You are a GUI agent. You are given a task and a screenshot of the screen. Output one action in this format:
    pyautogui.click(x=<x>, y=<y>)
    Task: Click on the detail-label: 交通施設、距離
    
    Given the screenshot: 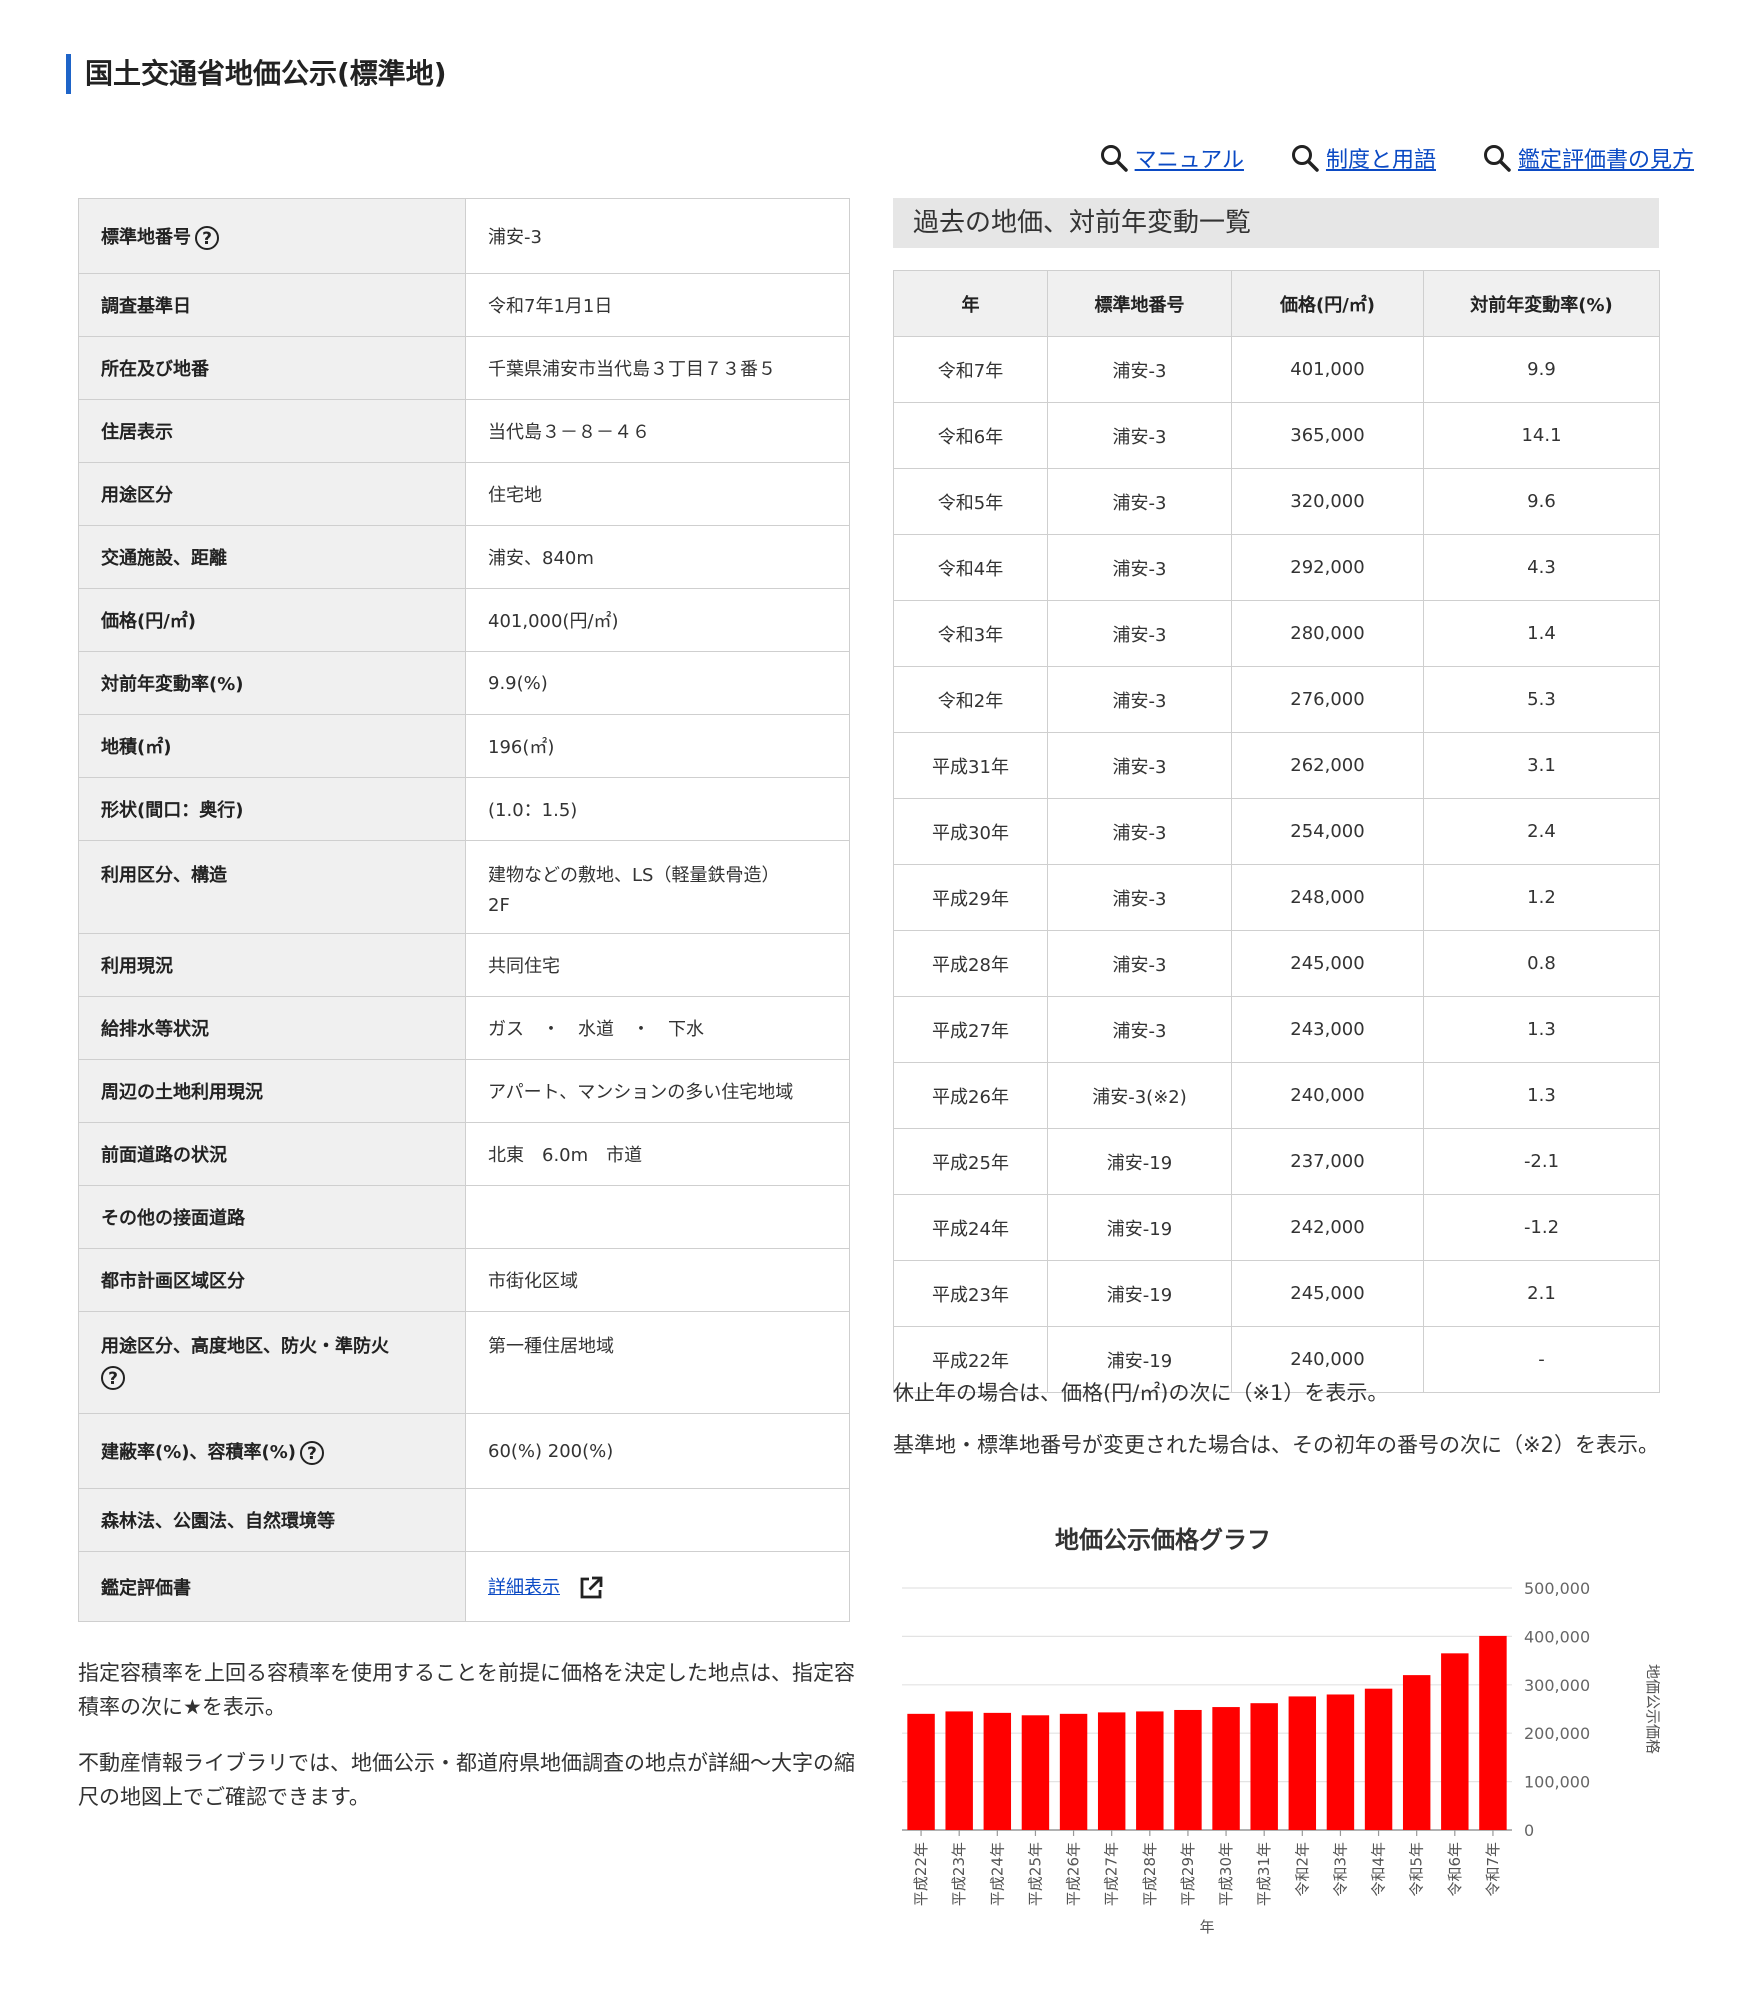 What is the action you would take?
    pyautogui.click(x=272, y=557)
    